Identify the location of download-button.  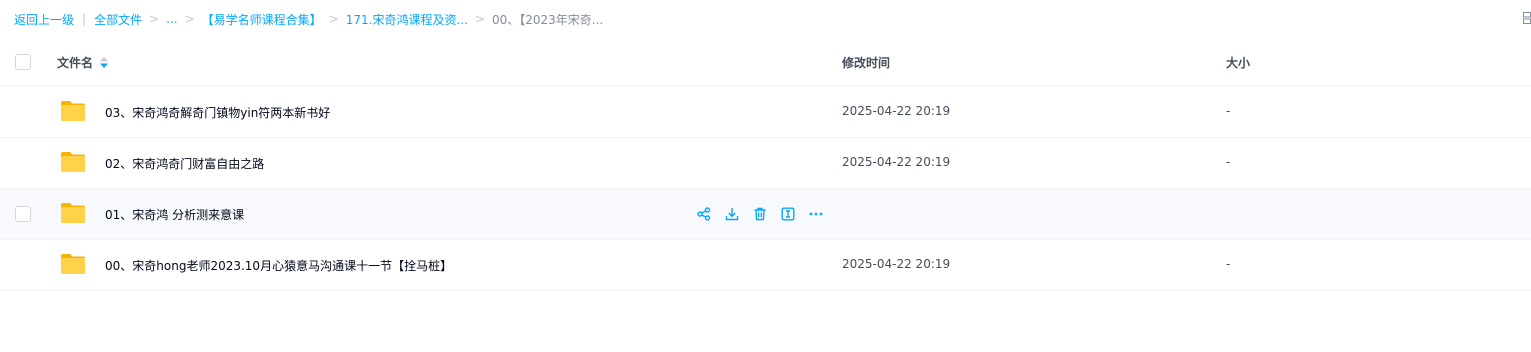
(732, 214).